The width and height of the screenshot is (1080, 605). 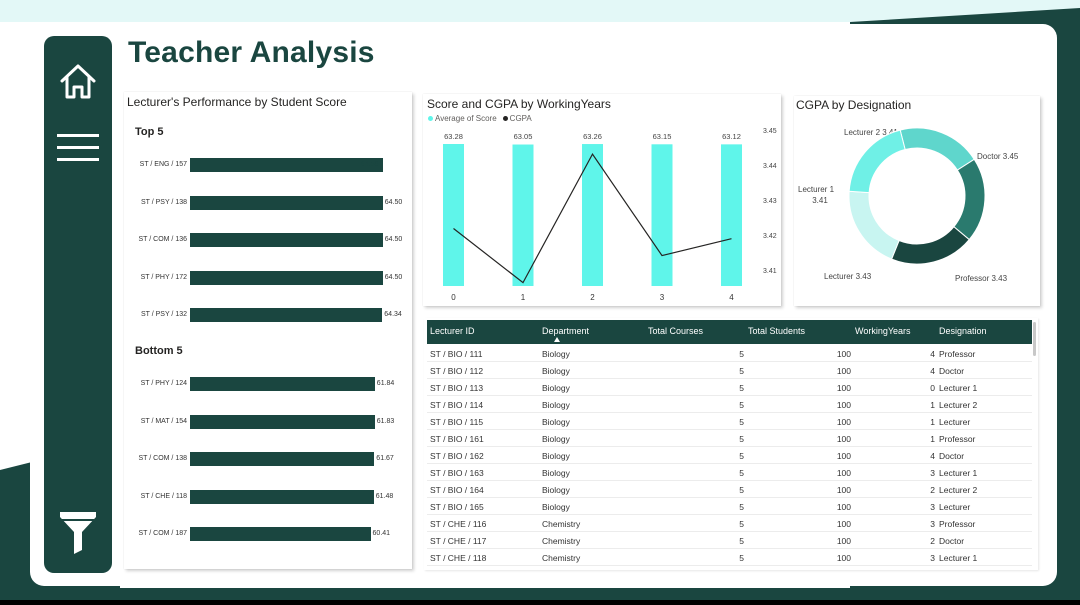 I want to click on bottom-bar-label: ST / COM / 187, so click(x=163, y=534).